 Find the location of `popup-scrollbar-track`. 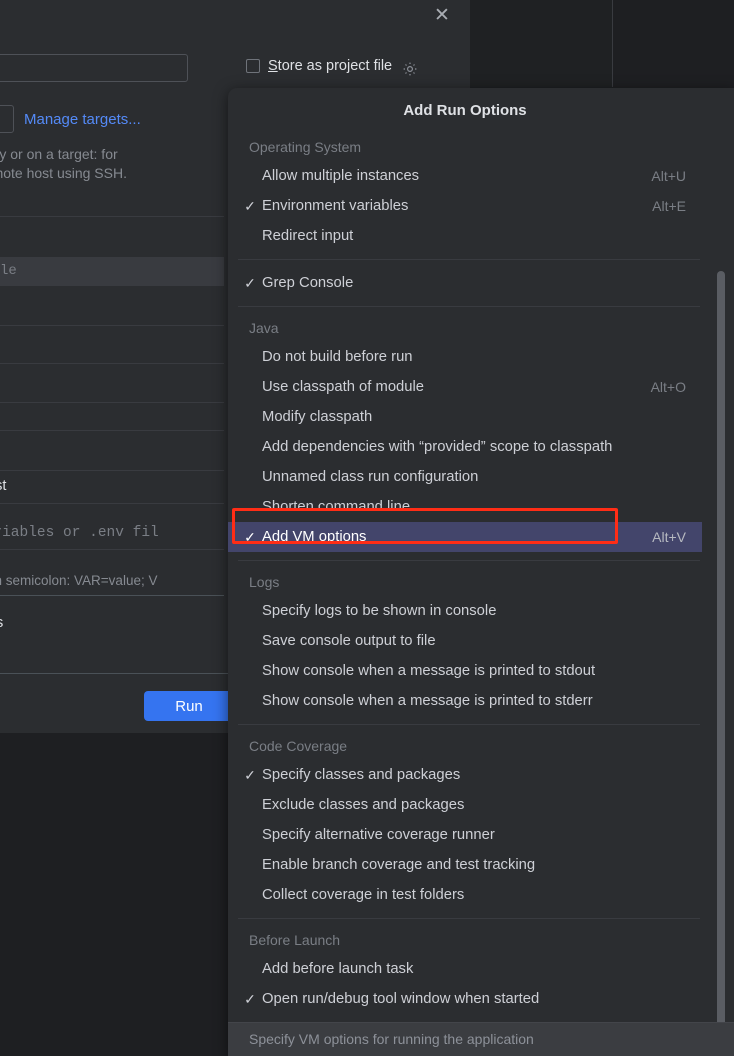

popup-scrollbar-track is located at coordinates (723, 595).